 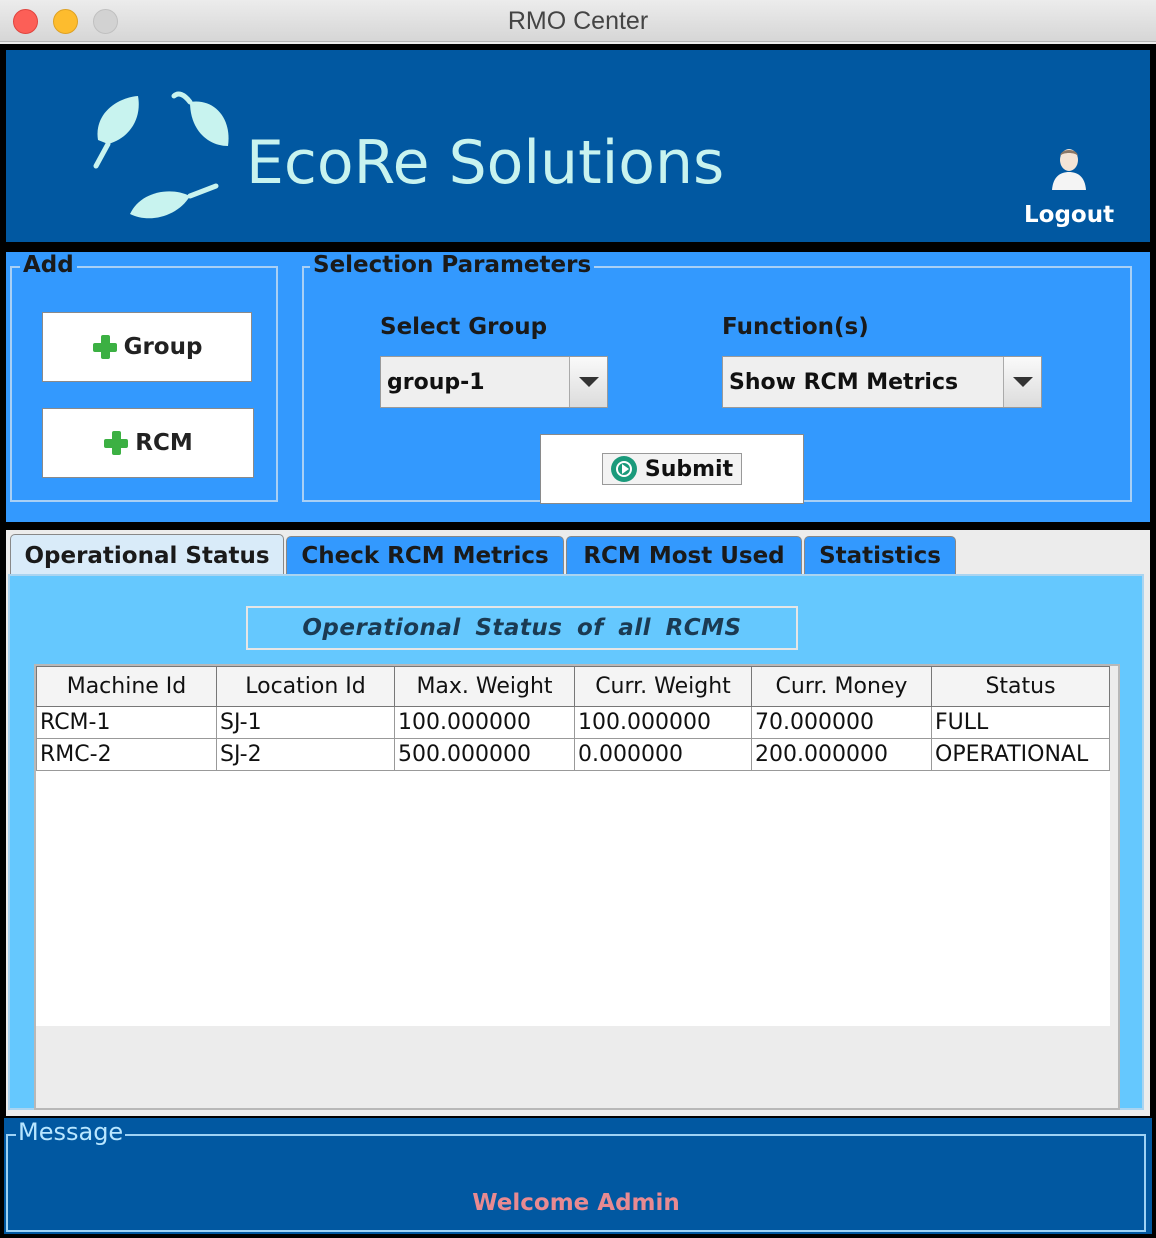 I want to click on message-fieldset: Message Welcome Admin, so click(x=576, y=1175).